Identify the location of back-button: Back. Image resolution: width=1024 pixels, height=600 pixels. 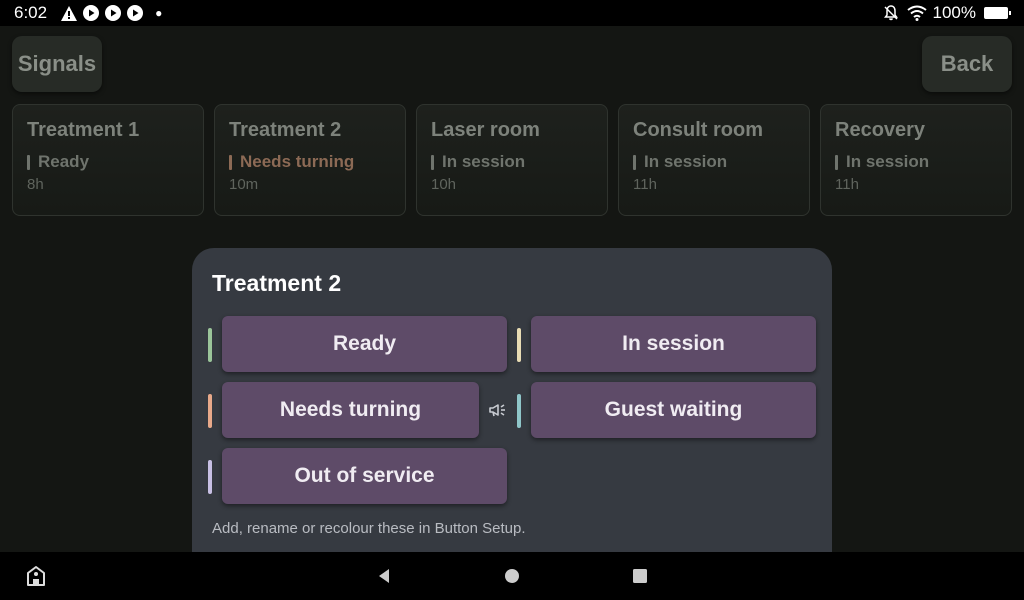
(967, 64).